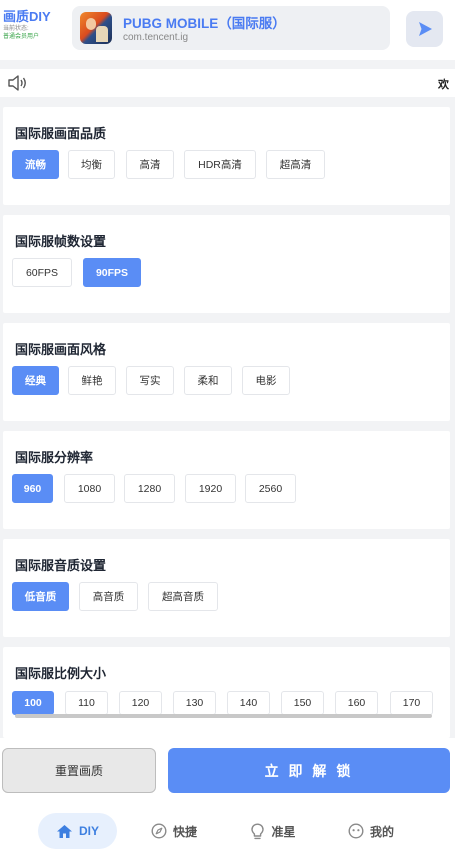 The image size is (455, 860). I want to click on option-scale-110: 110, so click(86, 703).